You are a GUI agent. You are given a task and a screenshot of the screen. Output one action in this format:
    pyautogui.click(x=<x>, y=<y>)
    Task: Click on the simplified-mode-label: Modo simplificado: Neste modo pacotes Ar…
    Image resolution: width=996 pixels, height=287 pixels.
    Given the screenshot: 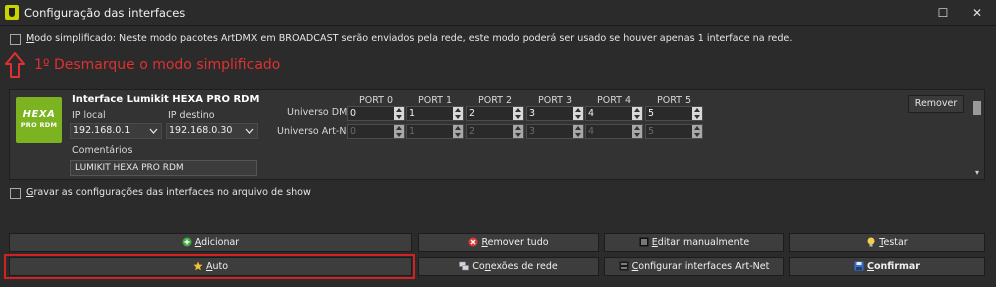 What is the action you would take?
    pyautogui.click(x=409, y=38)
    